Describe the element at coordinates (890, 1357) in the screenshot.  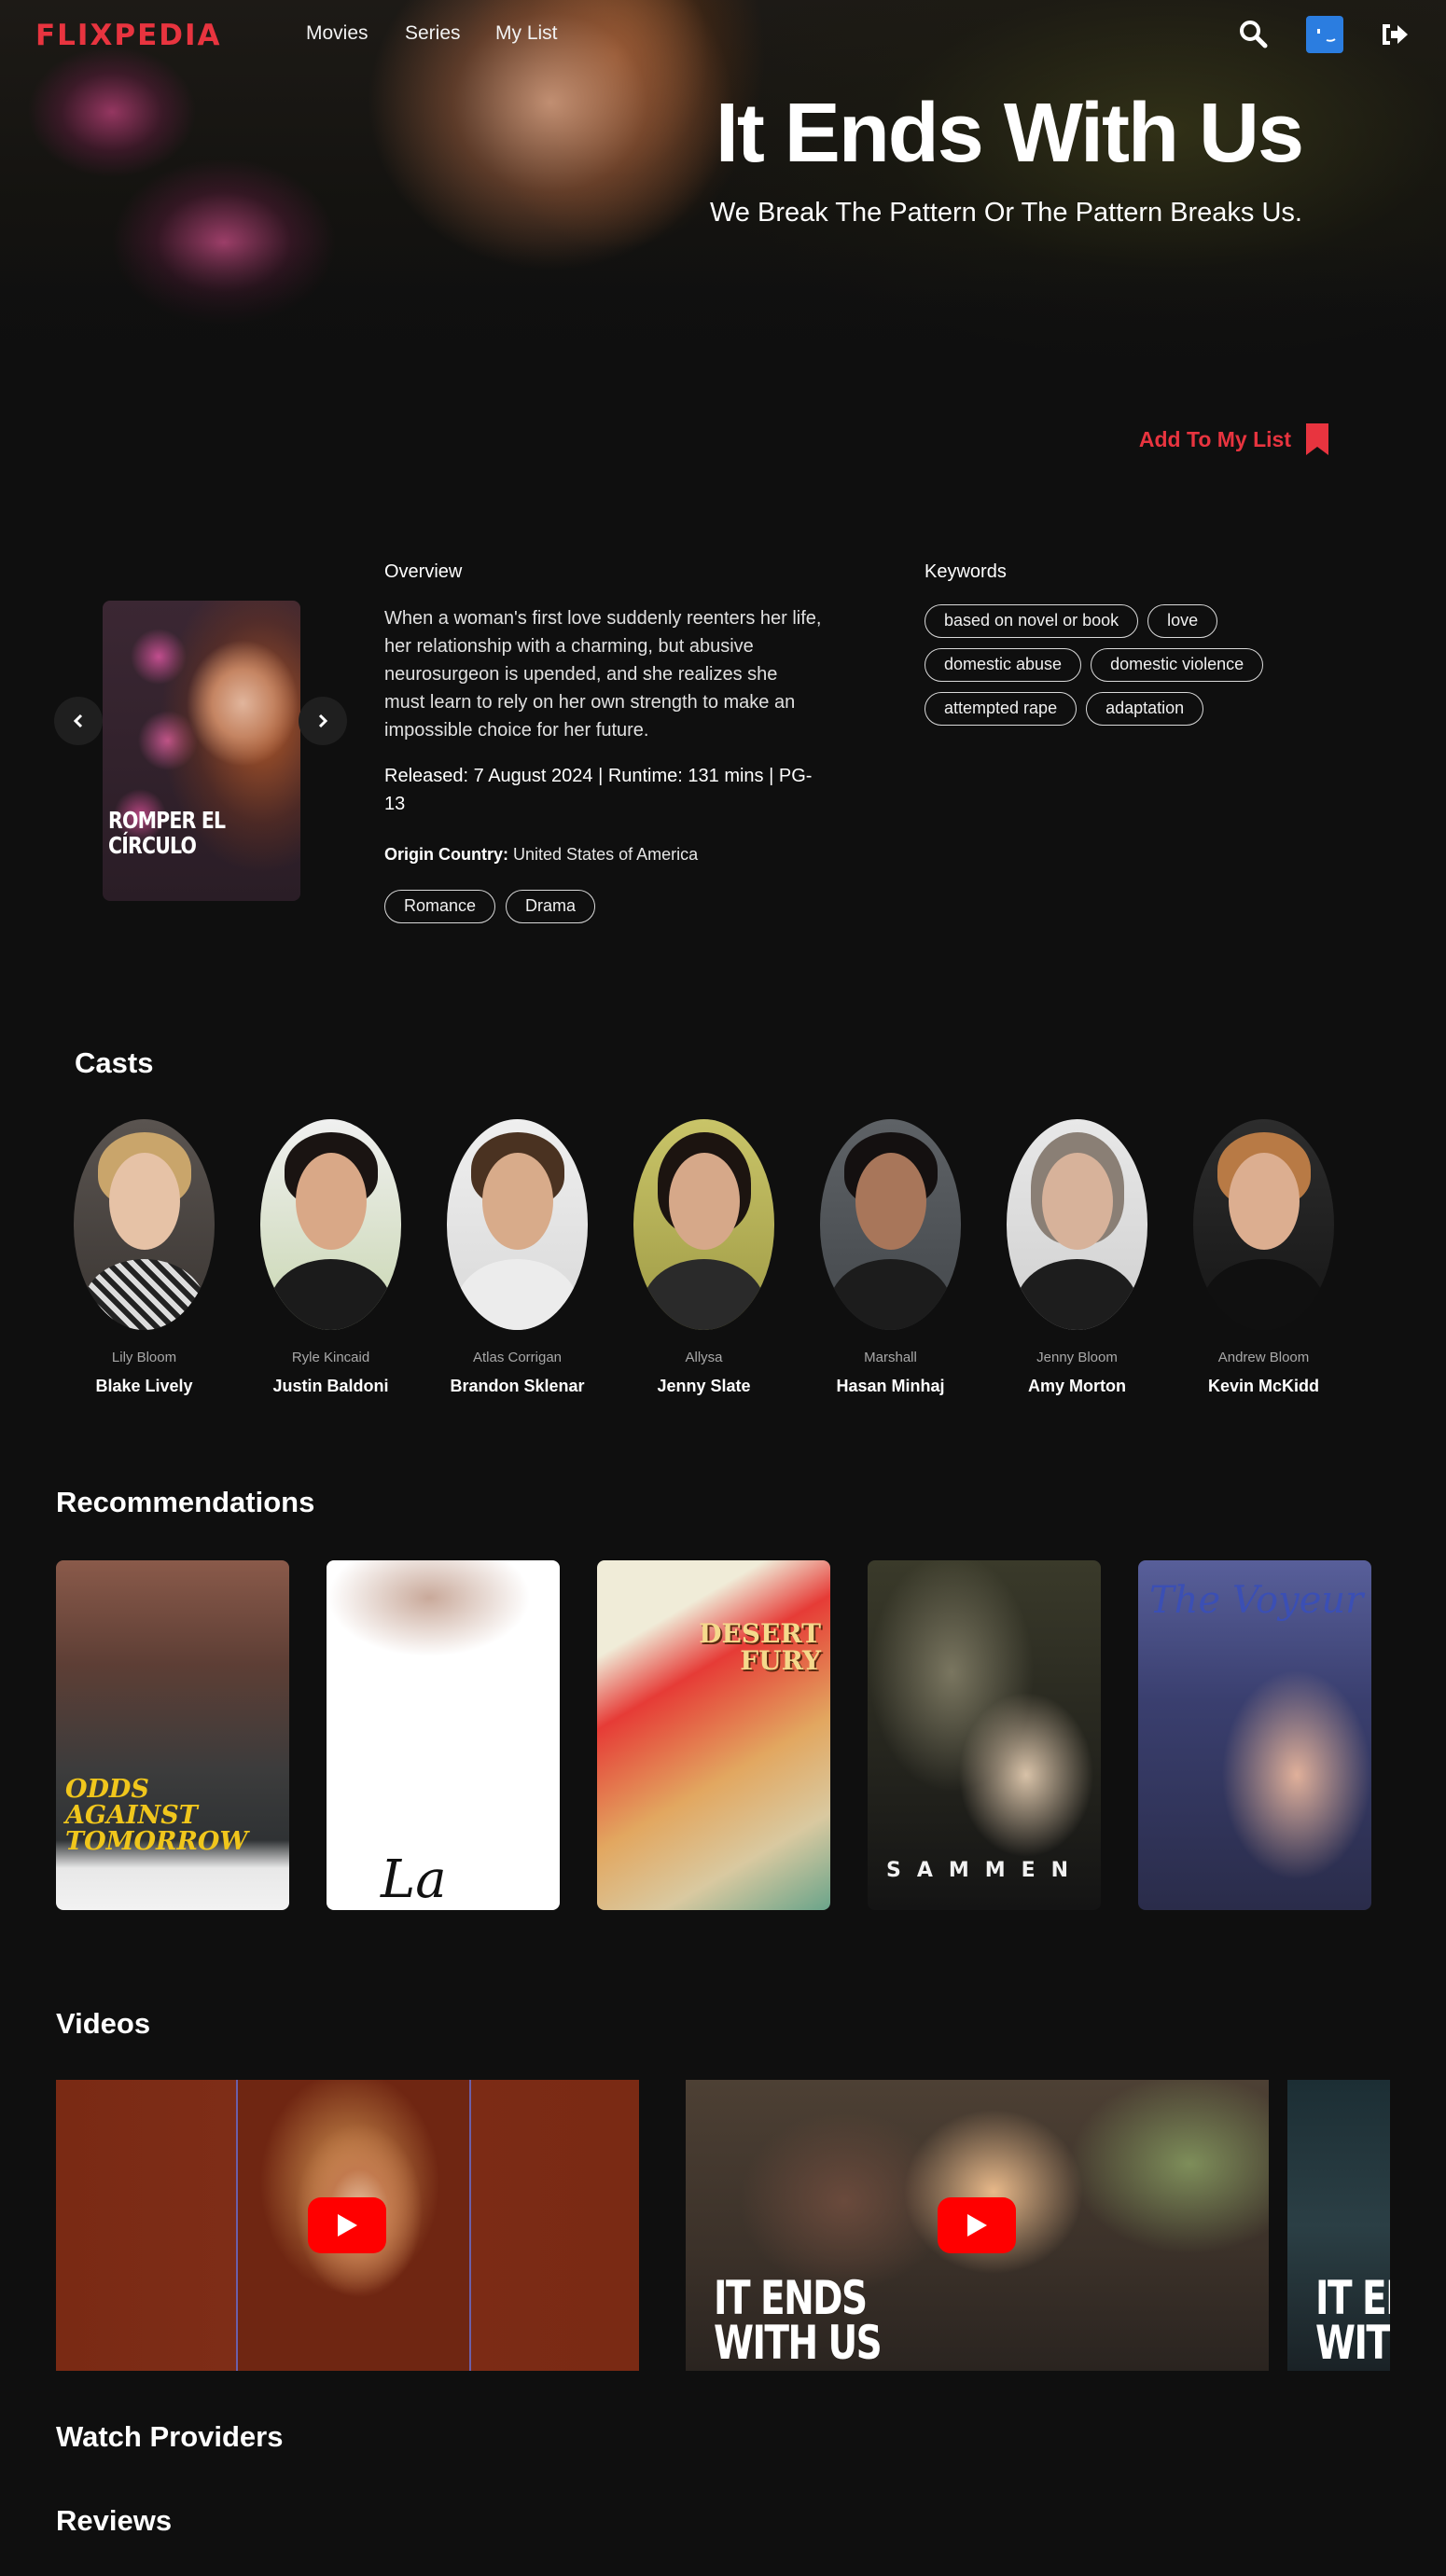
I see `cast-role: Marshall` at that location.